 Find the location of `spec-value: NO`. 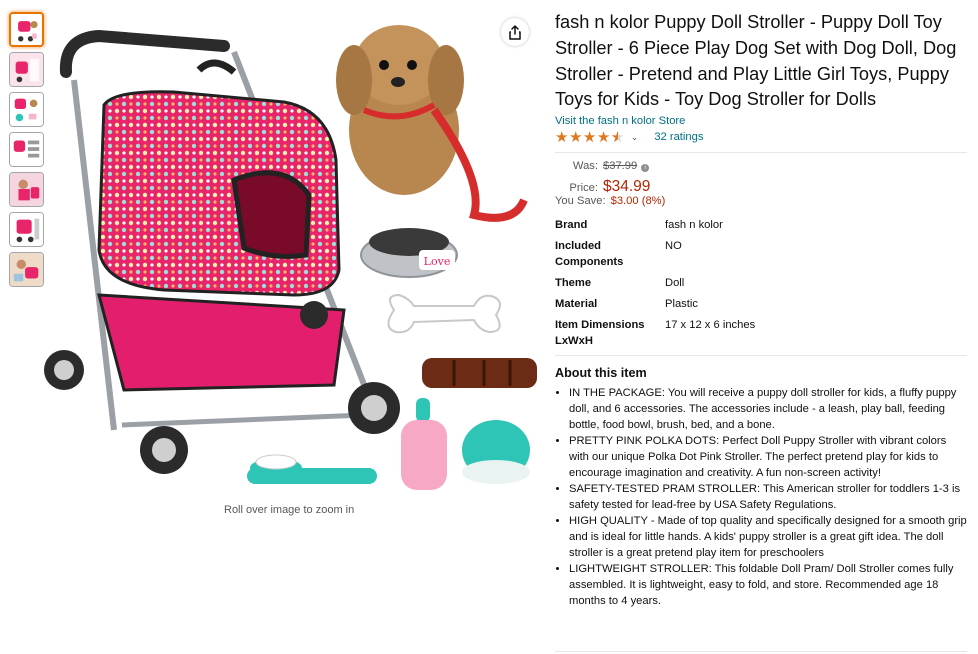

spec-value: NO is located at coordinates (673, 245).